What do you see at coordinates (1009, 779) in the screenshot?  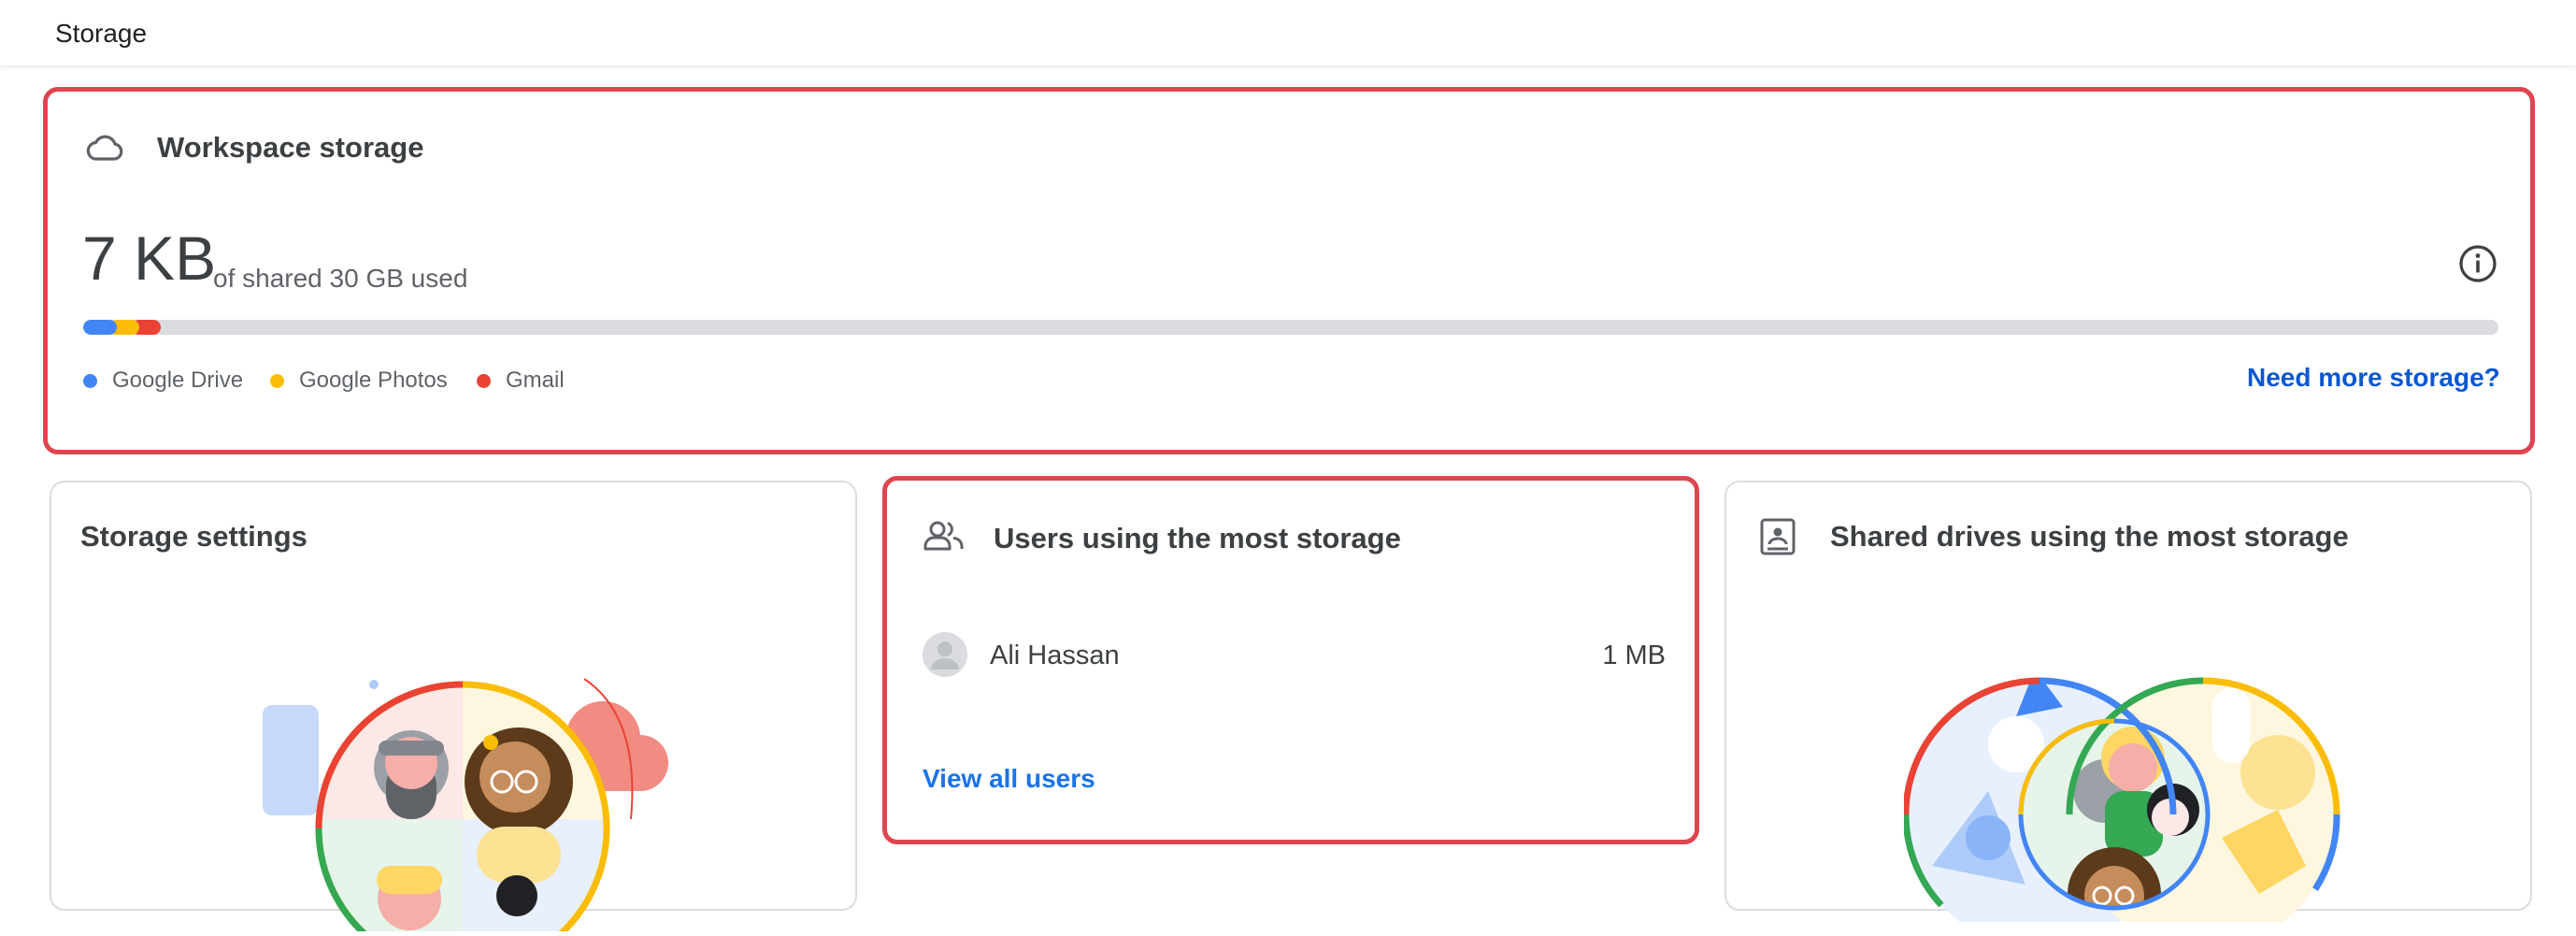 I see `view-all-users-link: View all users` at bounding box center [1009, 779].